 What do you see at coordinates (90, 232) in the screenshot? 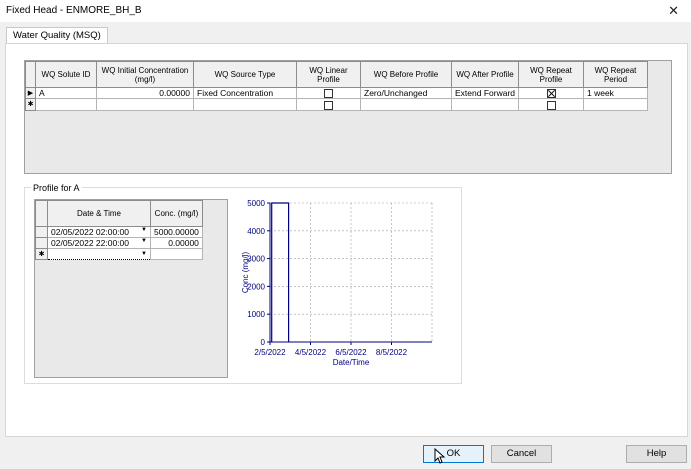
I see `date-value: 02/05/2022 02:00:00` at bounding box center [90, 232].